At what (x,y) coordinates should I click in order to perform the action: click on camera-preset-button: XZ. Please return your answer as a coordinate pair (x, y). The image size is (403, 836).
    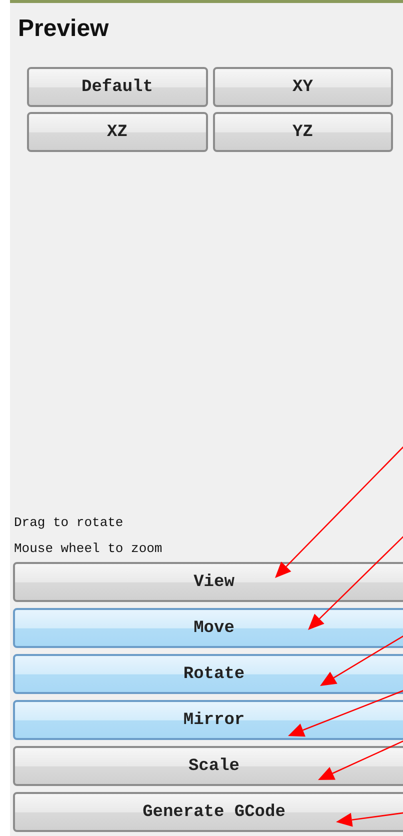
    Looking at the image, I should click on (117, 132).